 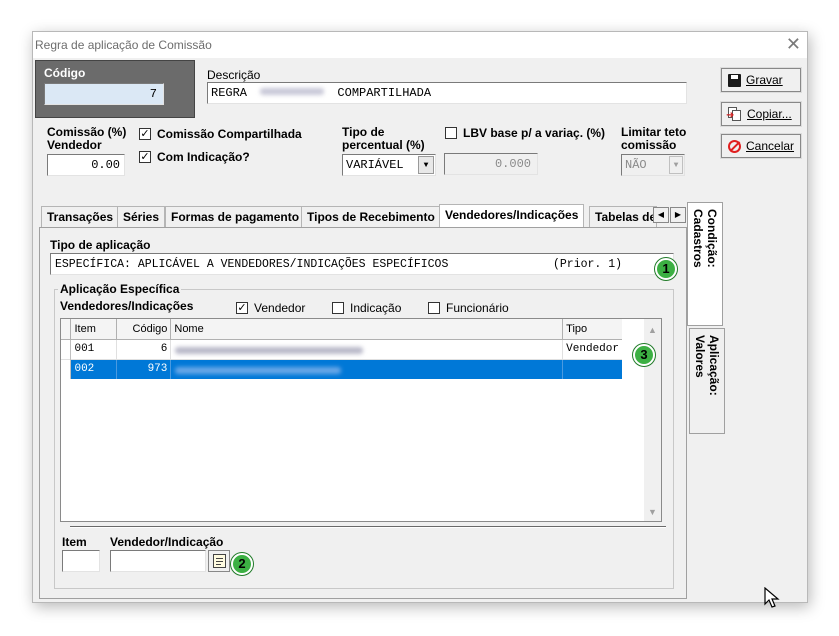 I want to click on comissao-input: 0.00, so click(x=86, y=165).